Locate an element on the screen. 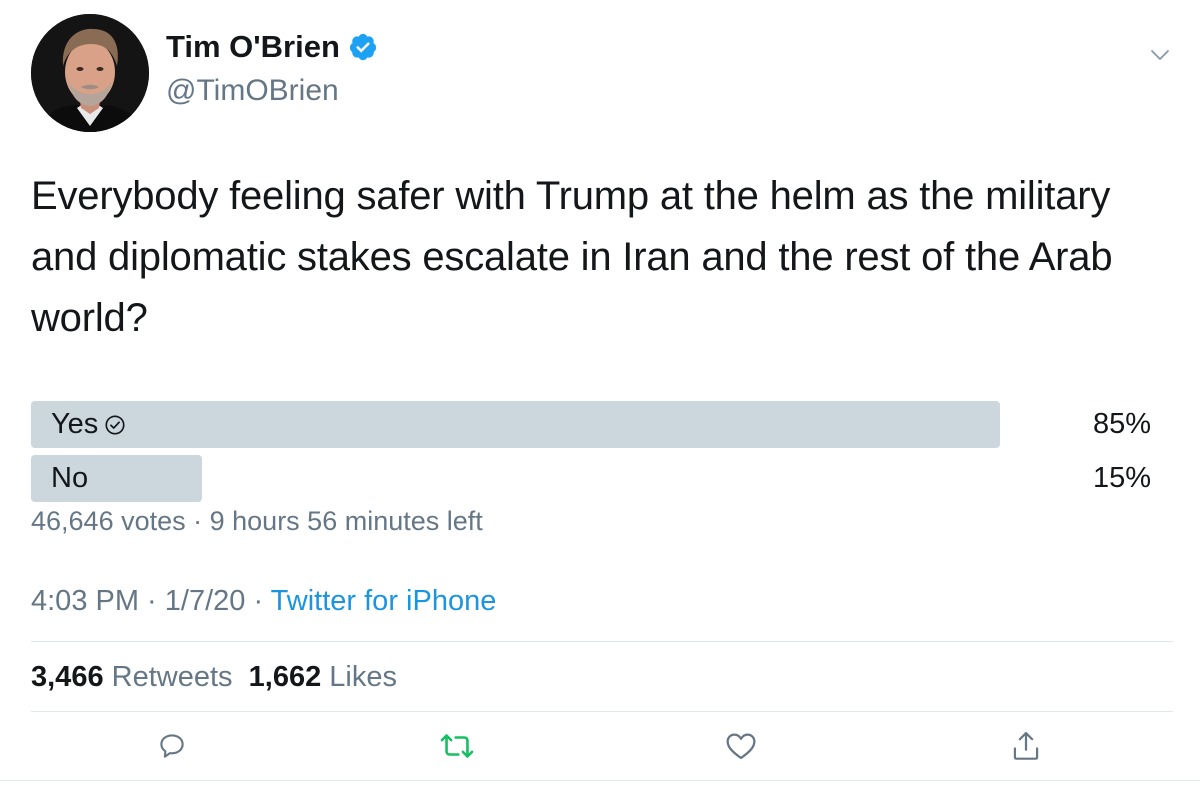 This screenshot has width=1200, height=785. poll-meta: 46,646 votes · 9 hours 56 minutes left is located at coordinates (257, 521).